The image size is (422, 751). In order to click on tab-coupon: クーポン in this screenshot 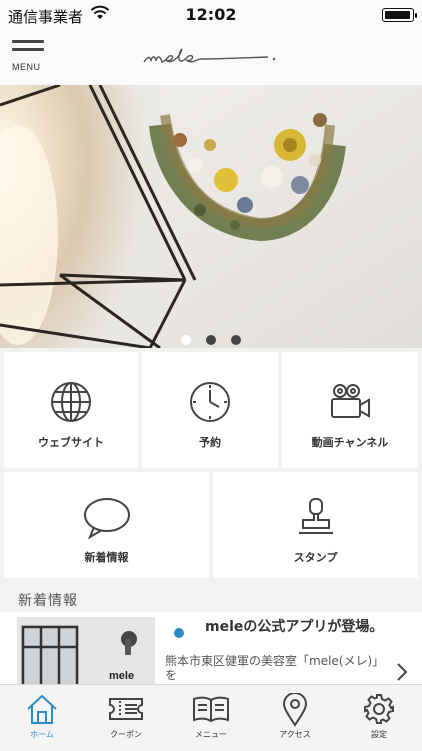, I will do `click(126, 718)`.